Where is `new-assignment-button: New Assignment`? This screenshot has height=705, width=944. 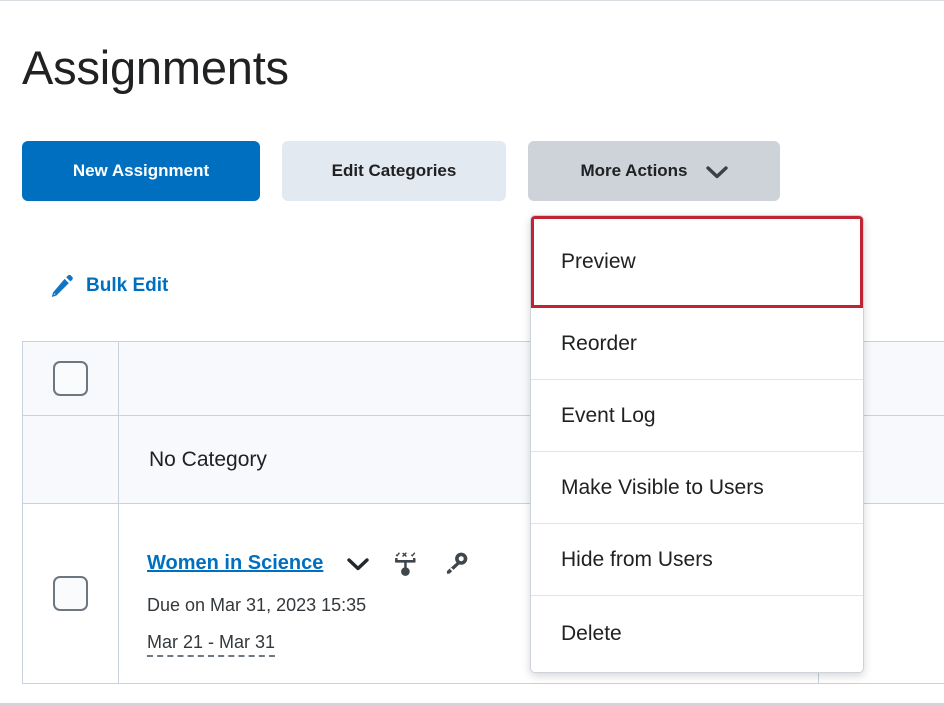
new-assignment-button: New Assignment is located at coordinates (141, 171).